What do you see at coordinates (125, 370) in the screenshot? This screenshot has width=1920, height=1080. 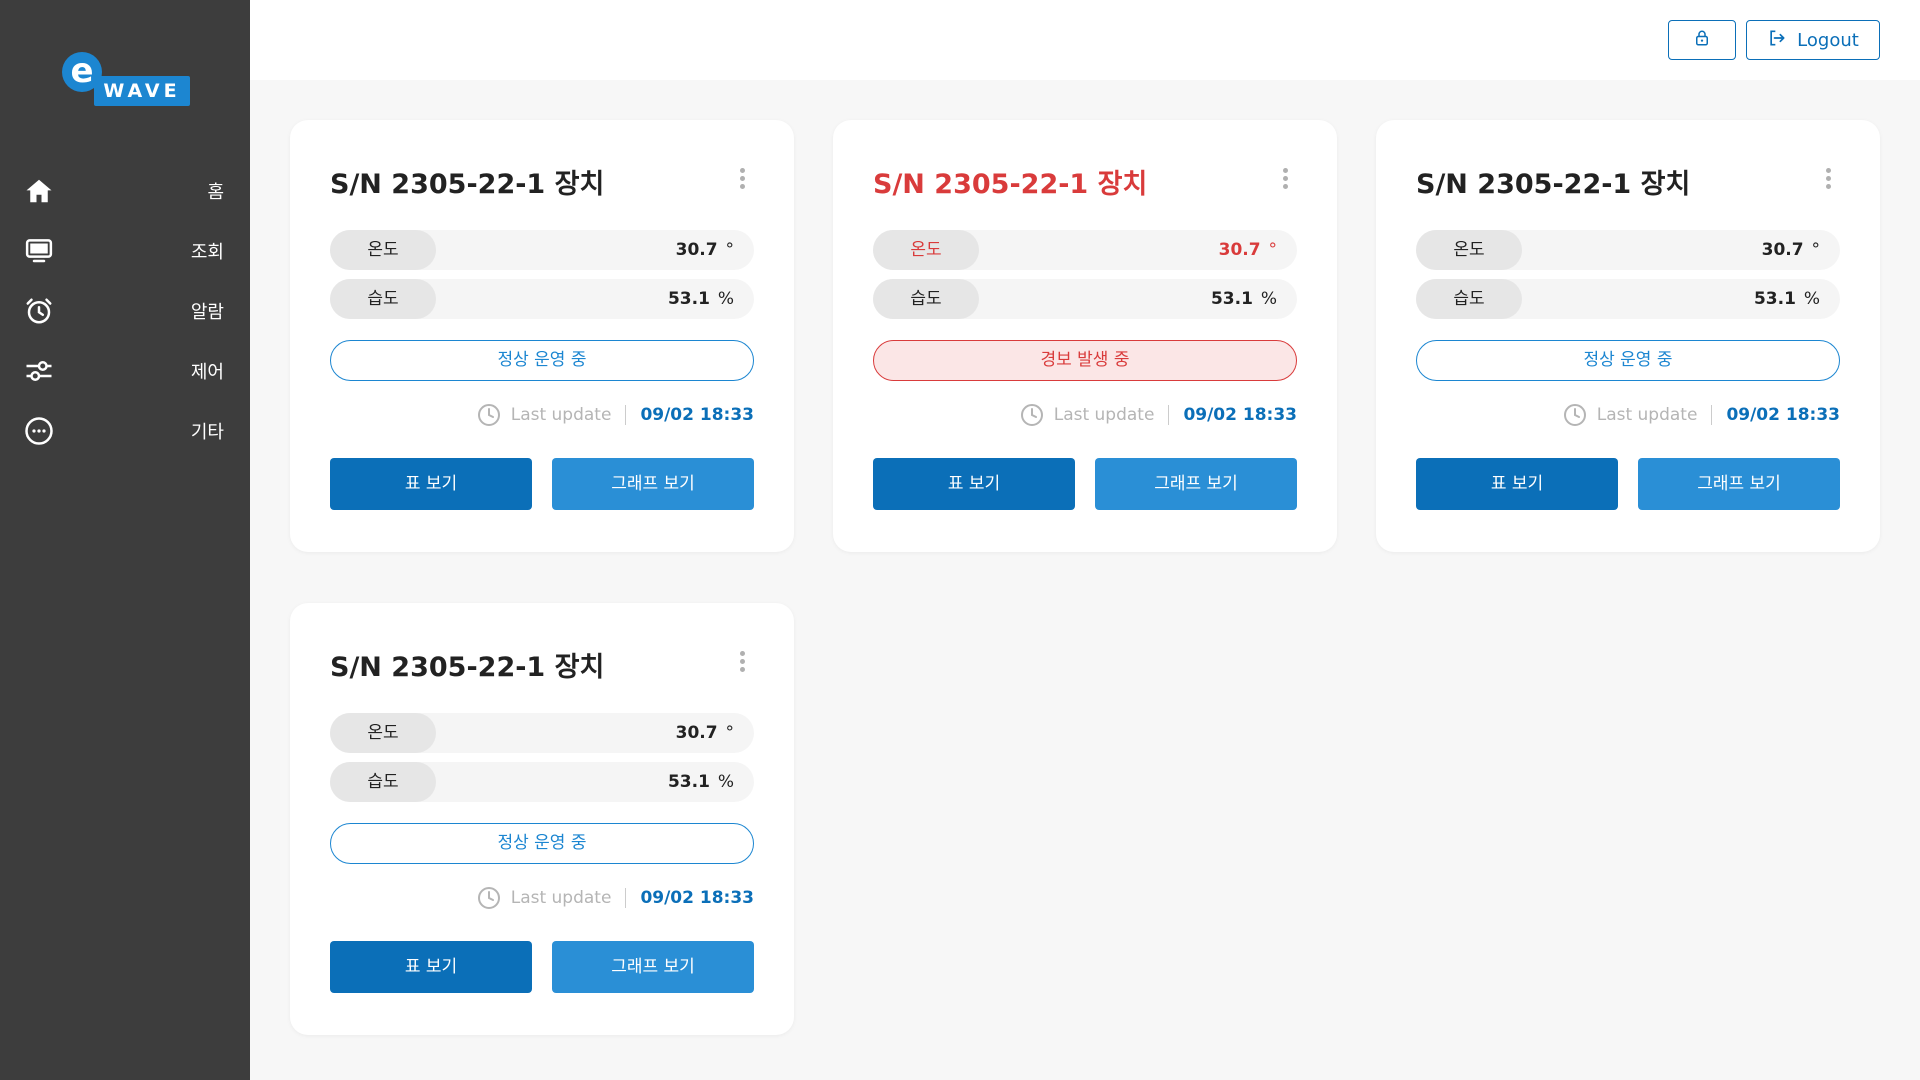 I see `sidebar-item-control: 제어` at bounding box center [125, 370].